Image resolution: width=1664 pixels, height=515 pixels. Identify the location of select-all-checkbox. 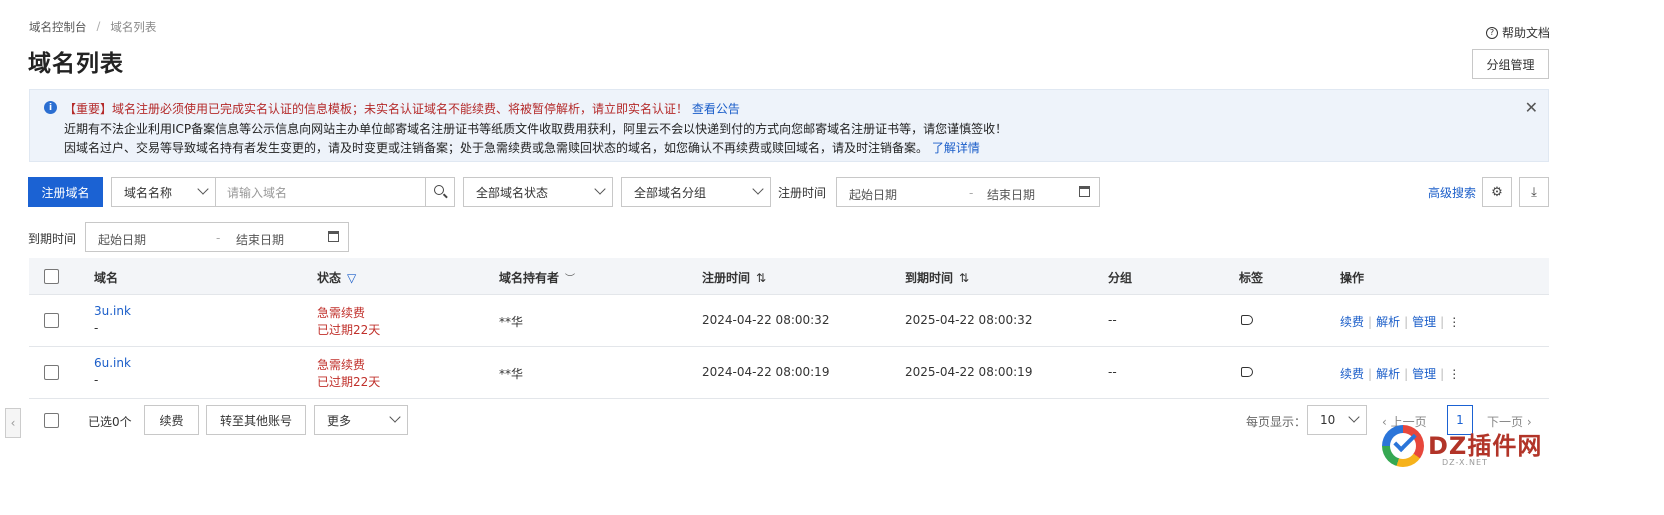
(51, 276).